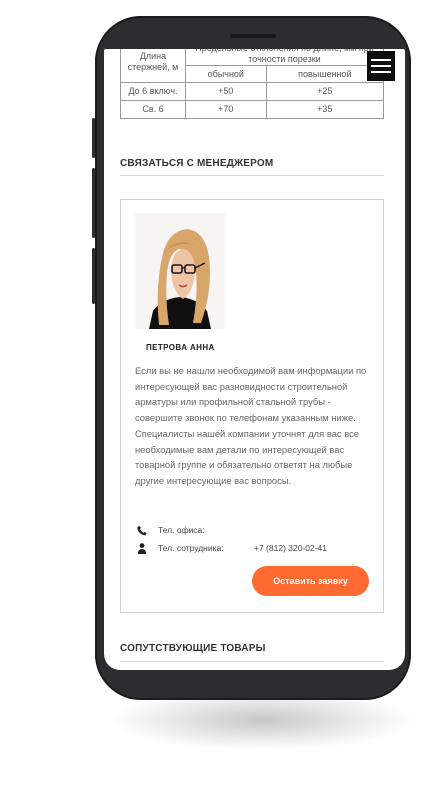 The height and width of the screenshot is (789, 426). Describe the element at coordinates (180, 271) in the screenshot. I see `manager-photo` at that location.